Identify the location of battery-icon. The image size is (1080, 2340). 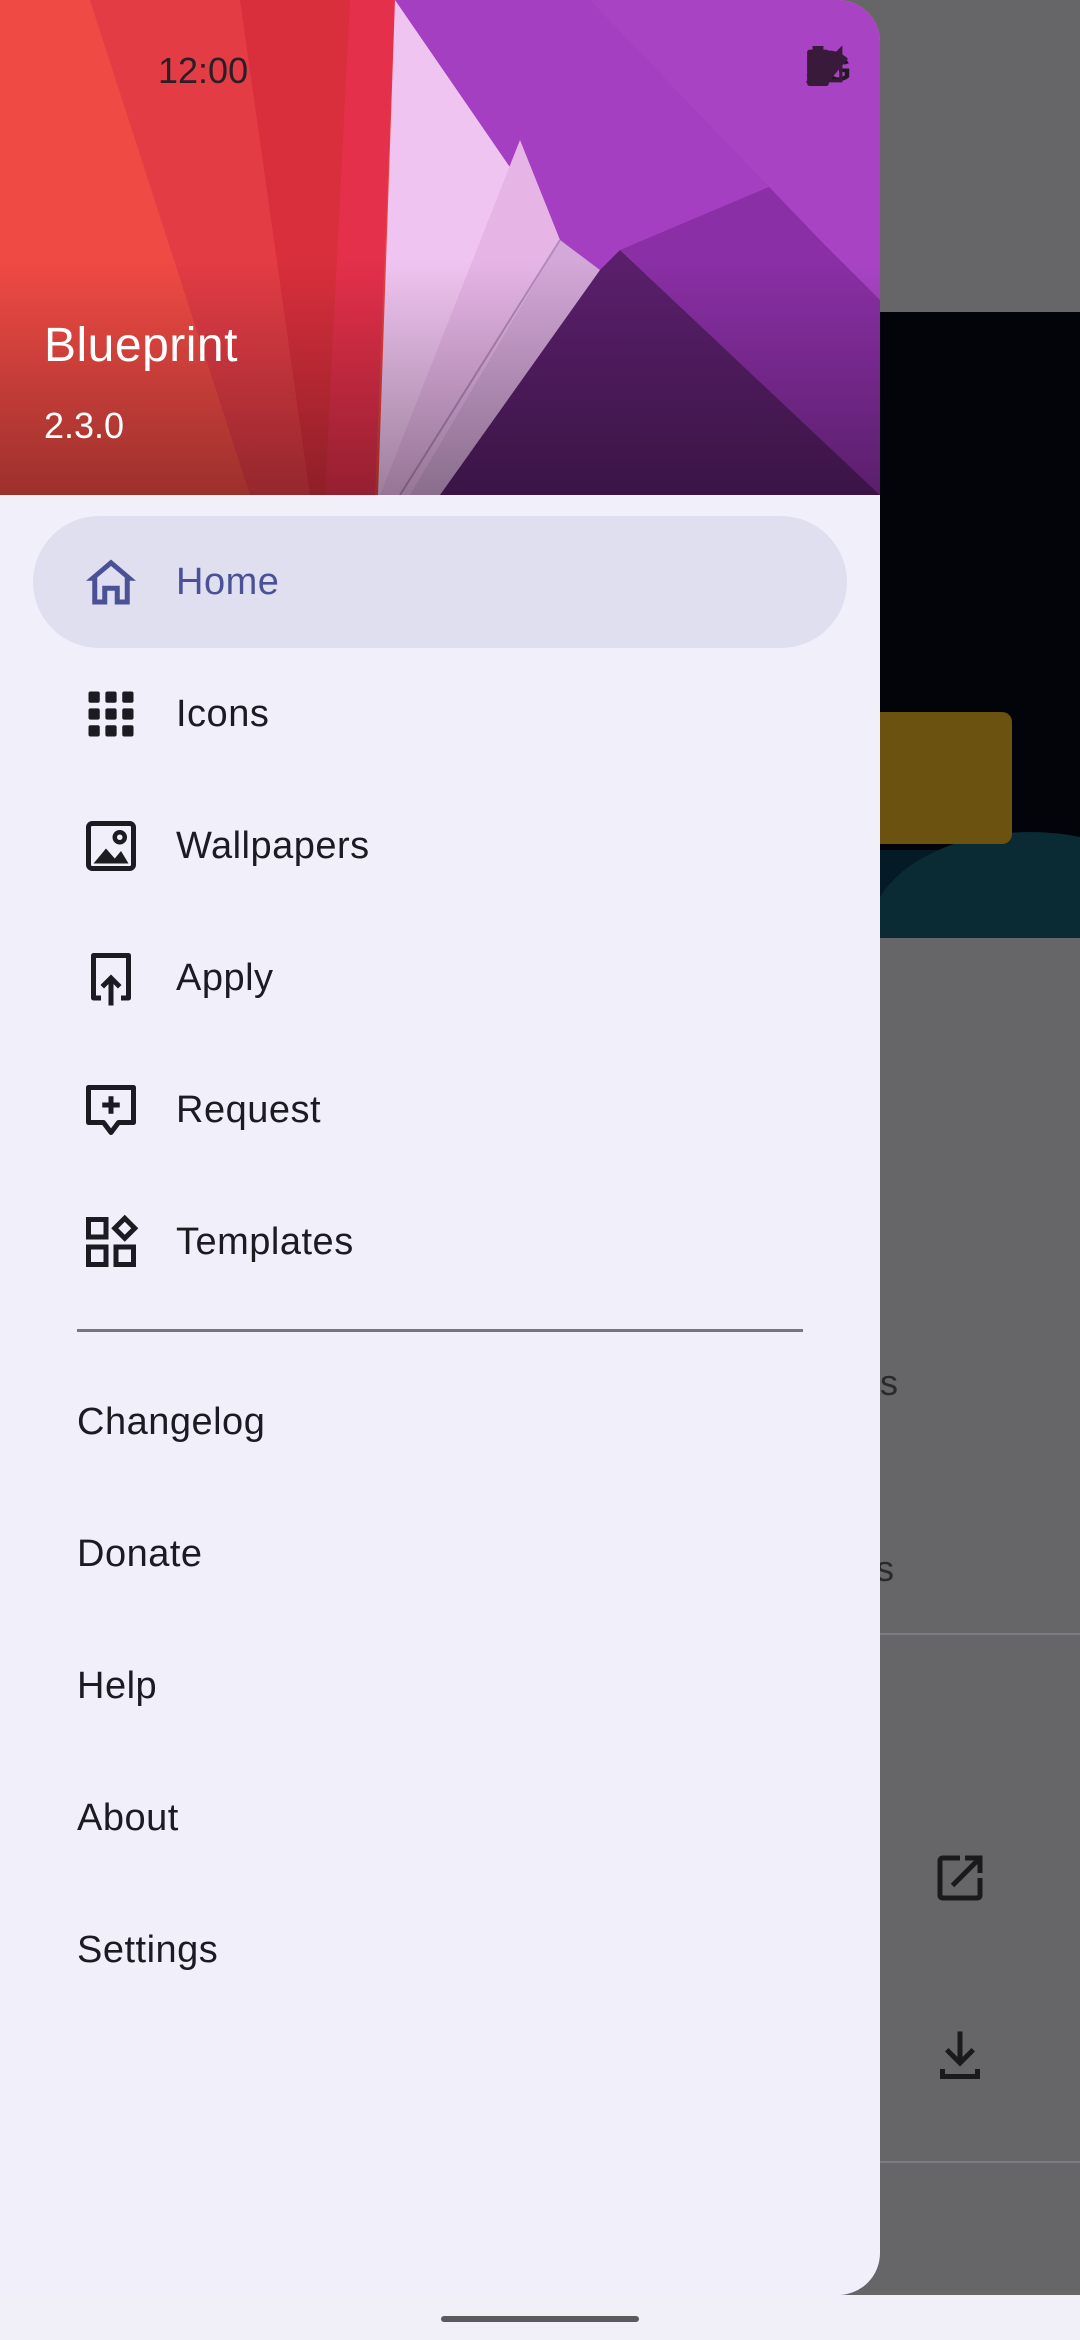
(818, 66).